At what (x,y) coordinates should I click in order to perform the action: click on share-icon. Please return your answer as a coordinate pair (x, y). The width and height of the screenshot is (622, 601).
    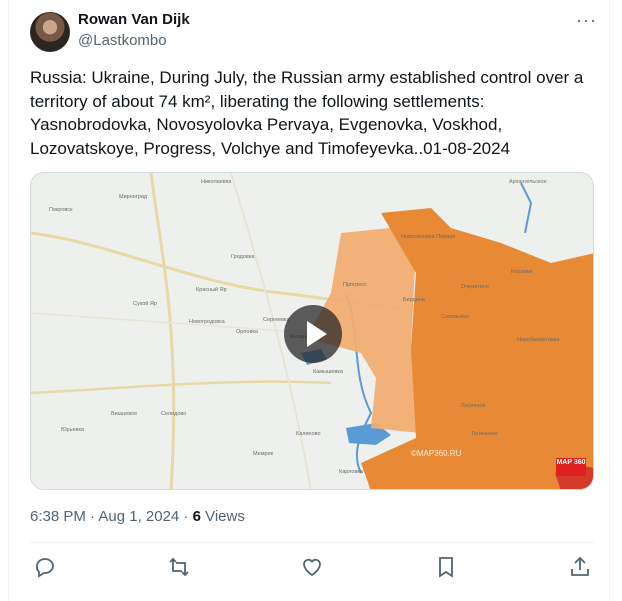
    Looking at the image, I should click on (580, 567).